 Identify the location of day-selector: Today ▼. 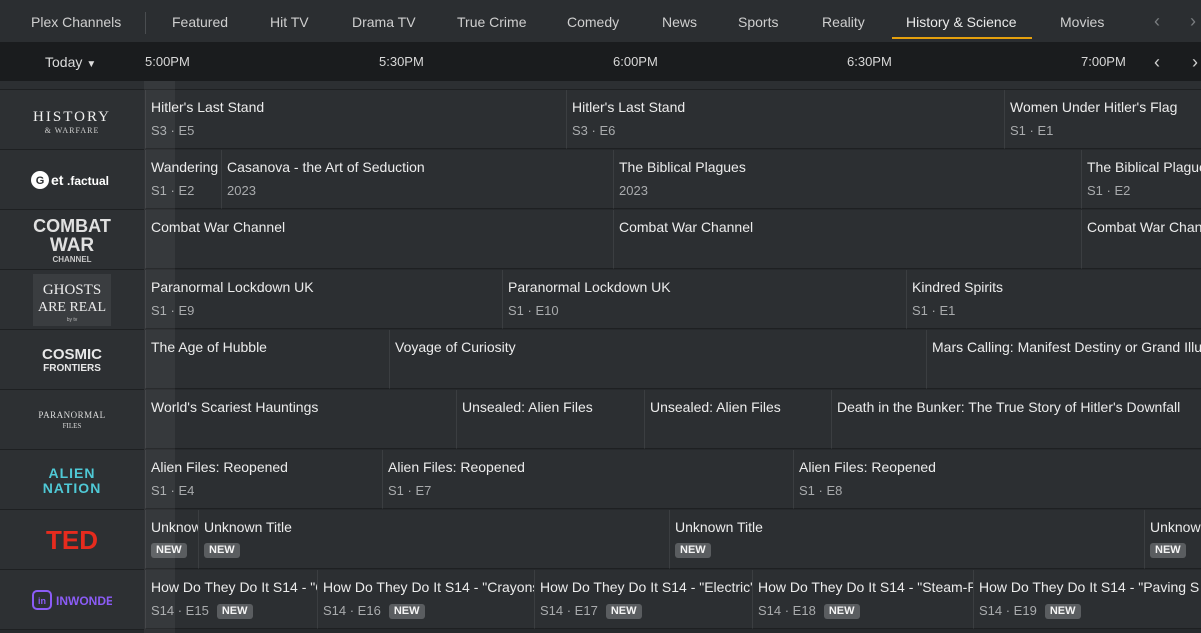
(70, 63).